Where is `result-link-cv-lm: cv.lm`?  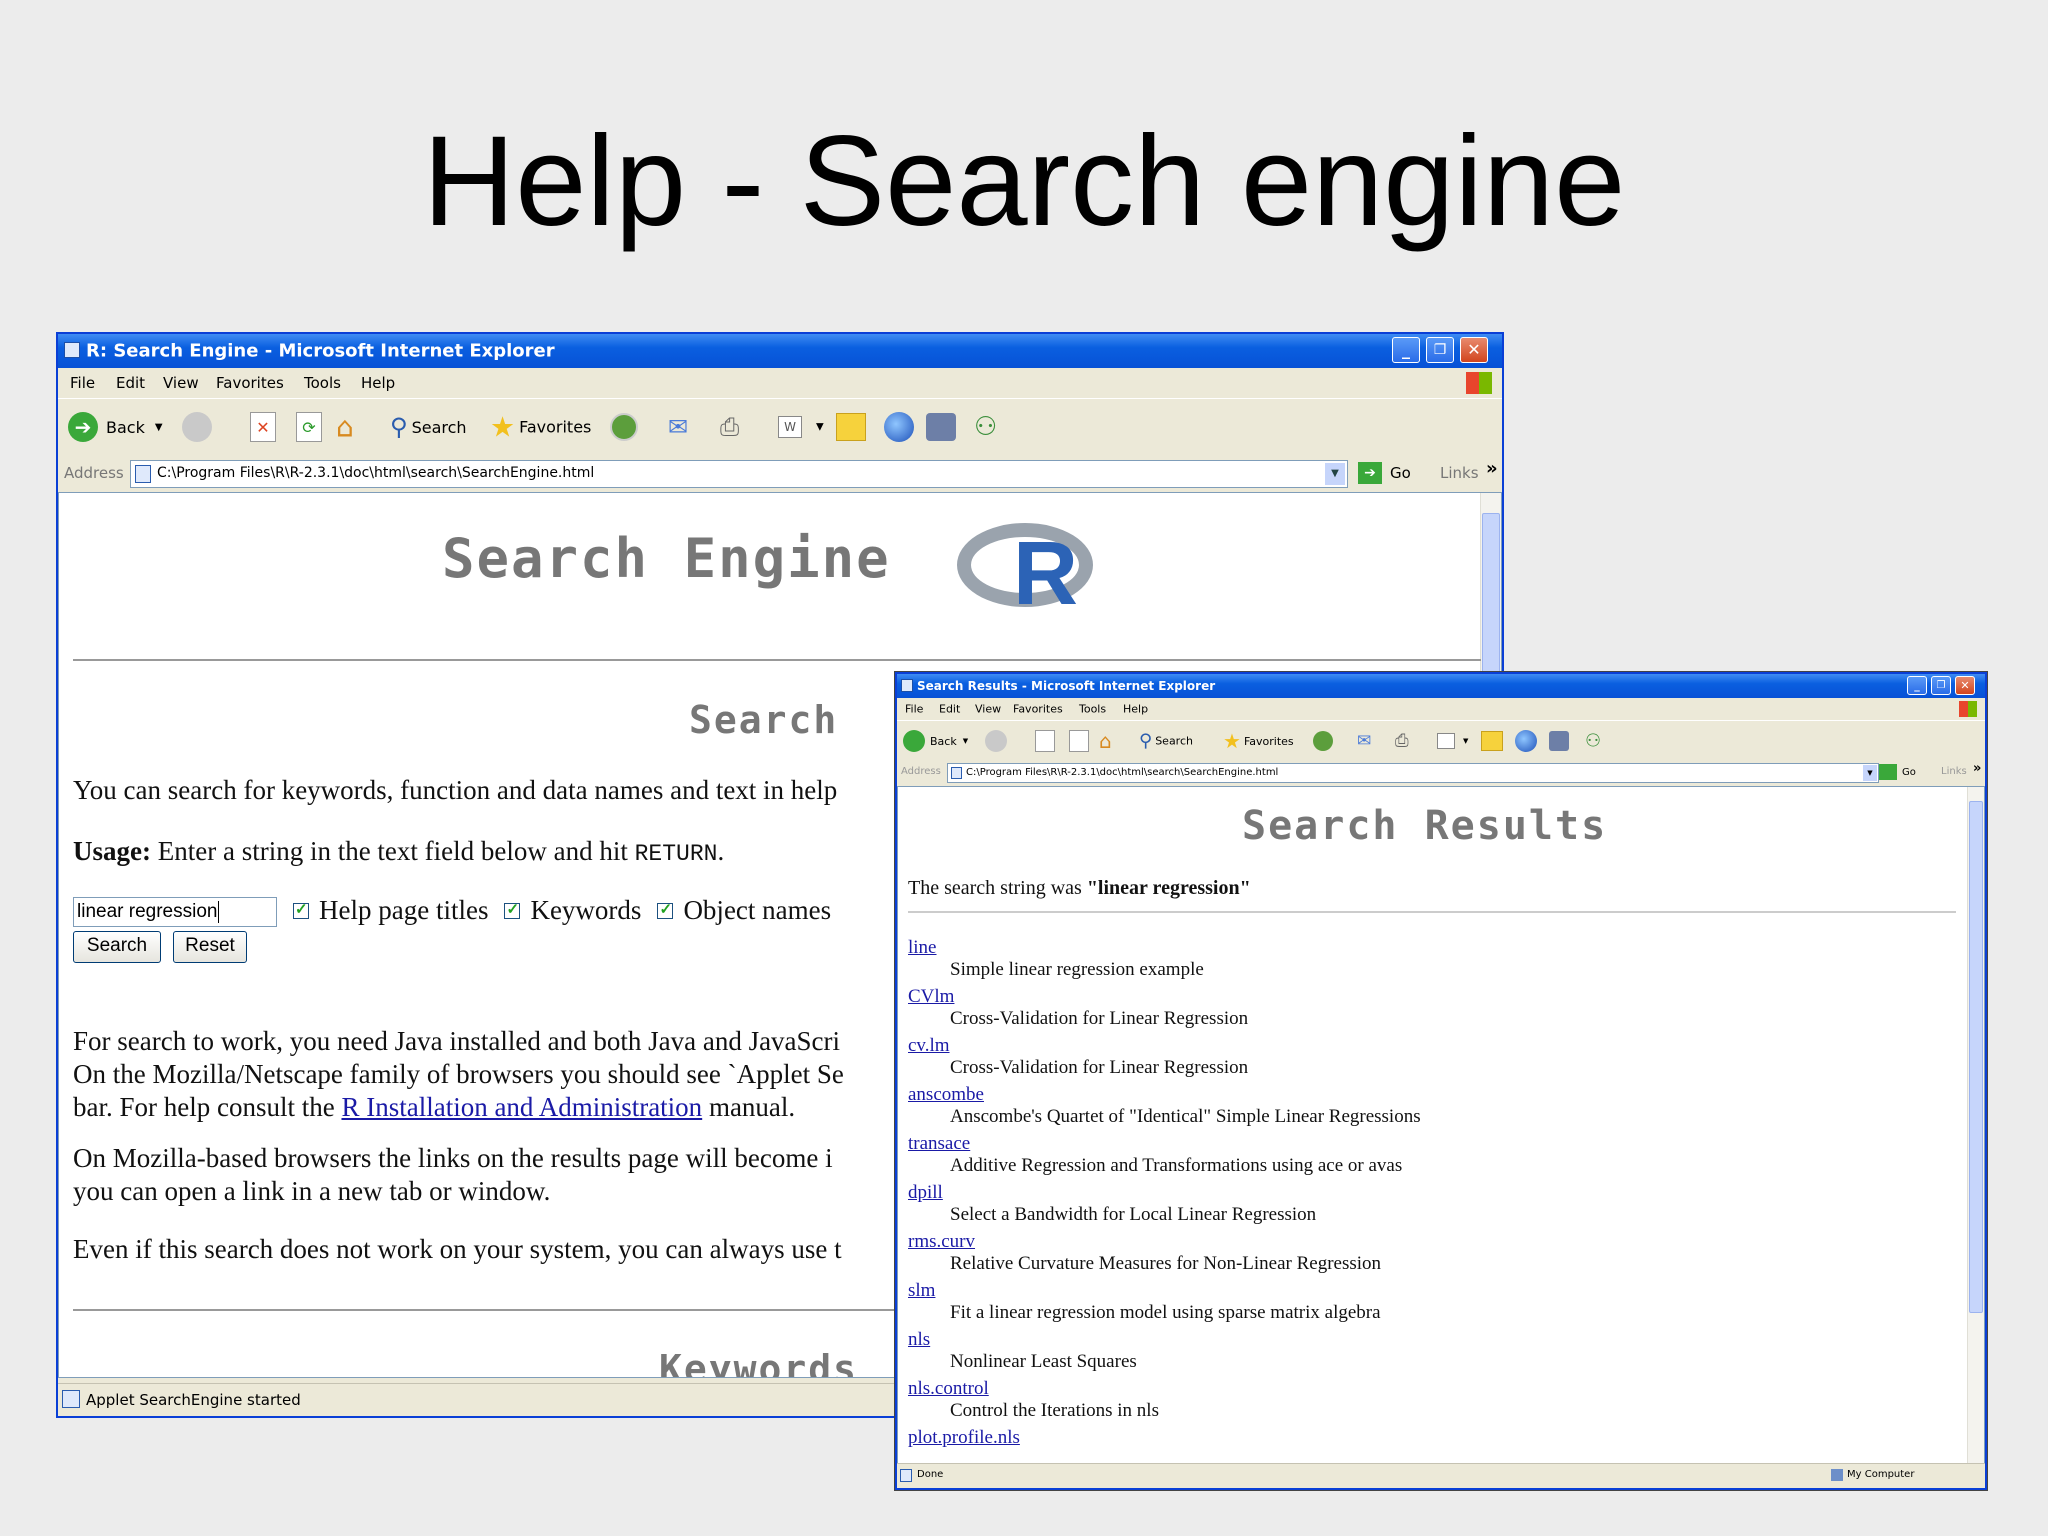 result-link-cv-lm: cv.lm is located at coordinates (929, 1046).